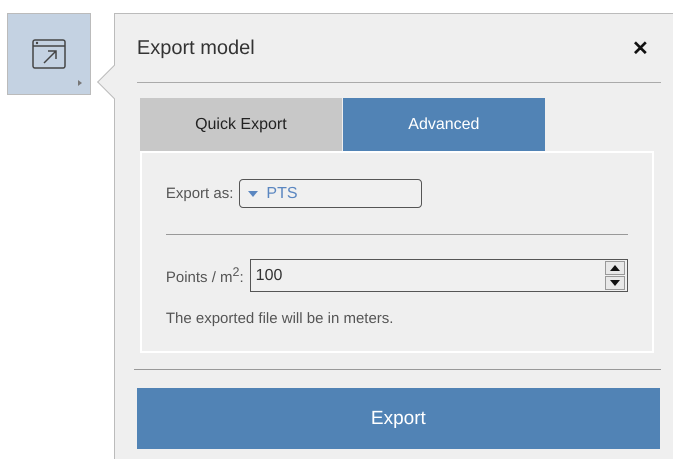 This screenshot has width=673, height=459. Describe the element at coordinates (280, 318) in the screenshot. I see `units-note: The exported file will be in meters.` at that location.